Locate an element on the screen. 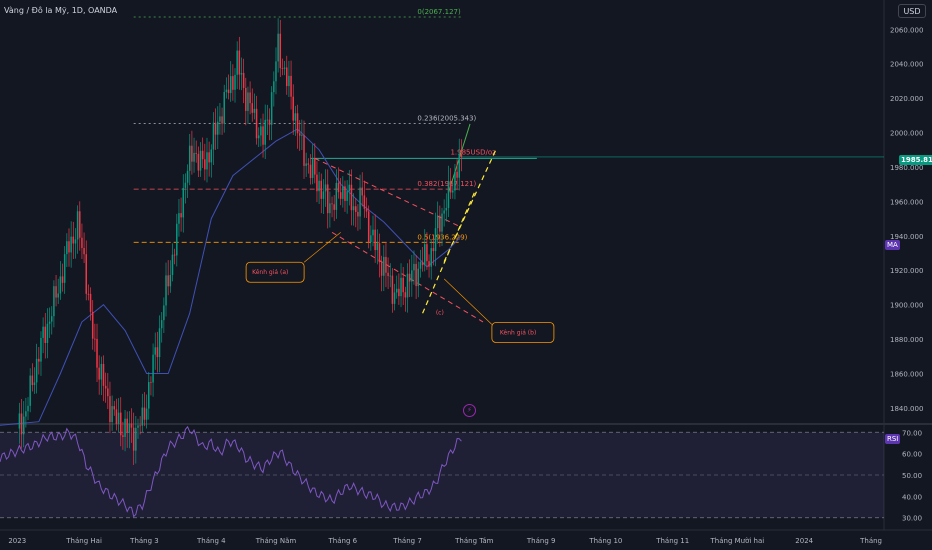 This screenshot has width=932, height=550. fib-level-label: 0.382(1967.121) is located at coordinates (446, 184).